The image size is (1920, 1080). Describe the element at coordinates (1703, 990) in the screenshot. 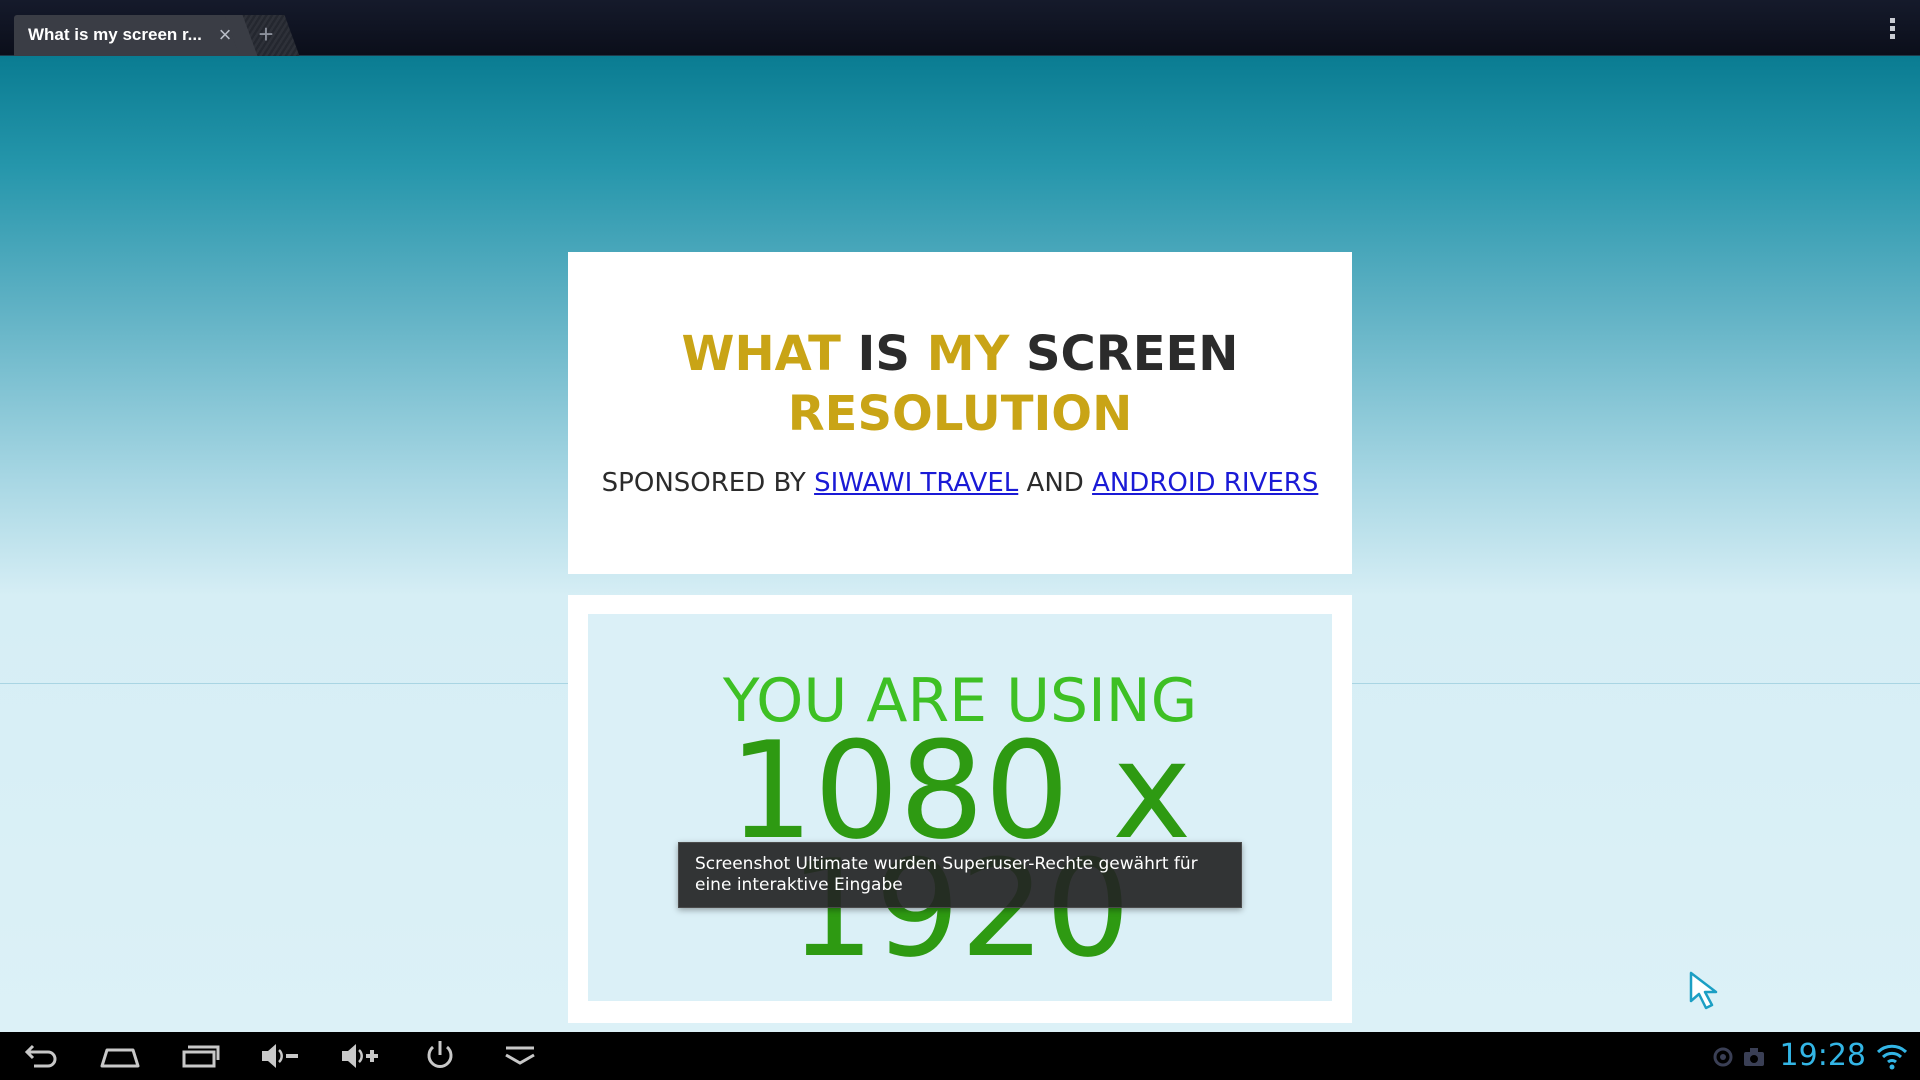

I see `mouse-cursor-icon` at that location.